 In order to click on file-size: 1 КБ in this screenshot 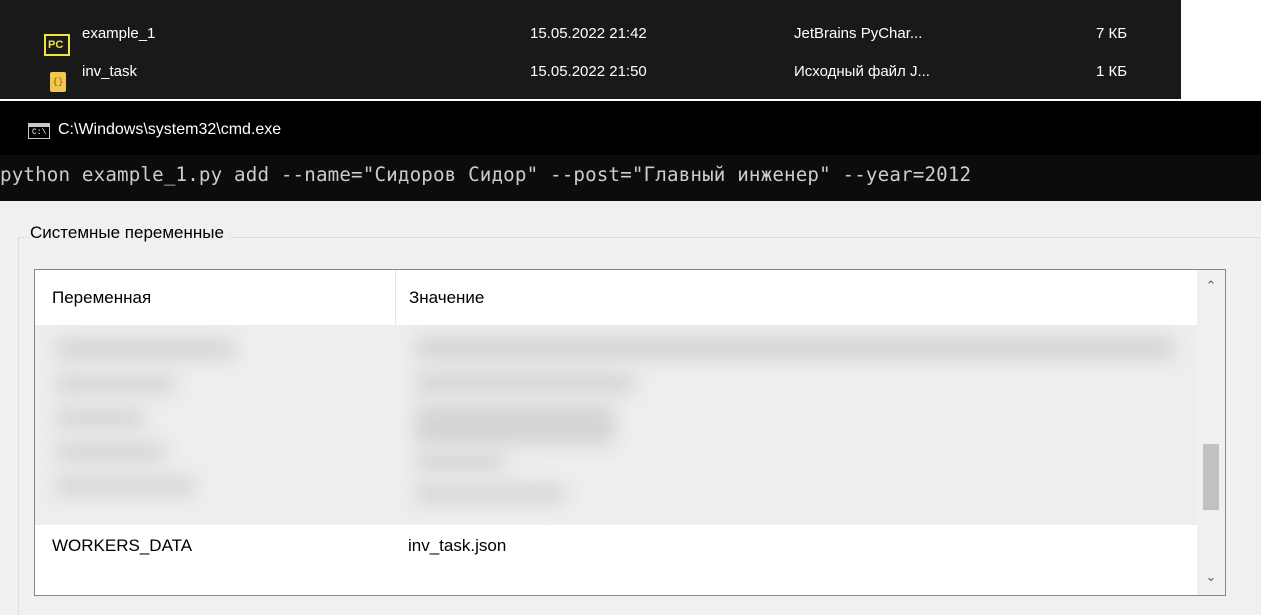, I will do `click(1112, 71)`.